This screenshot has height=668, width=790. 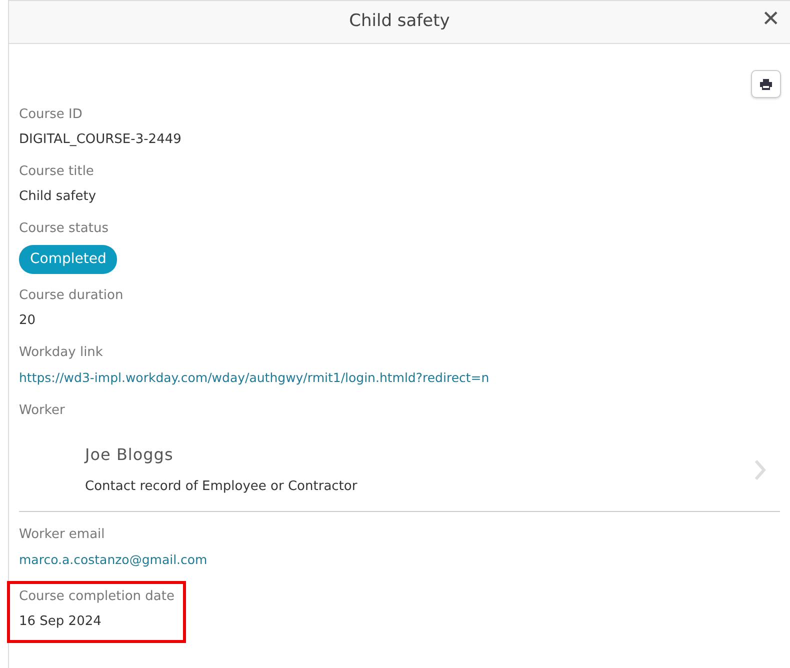 I want to click on link: marco.a.costanzo@gmail.com, so click(x=113, y=559).